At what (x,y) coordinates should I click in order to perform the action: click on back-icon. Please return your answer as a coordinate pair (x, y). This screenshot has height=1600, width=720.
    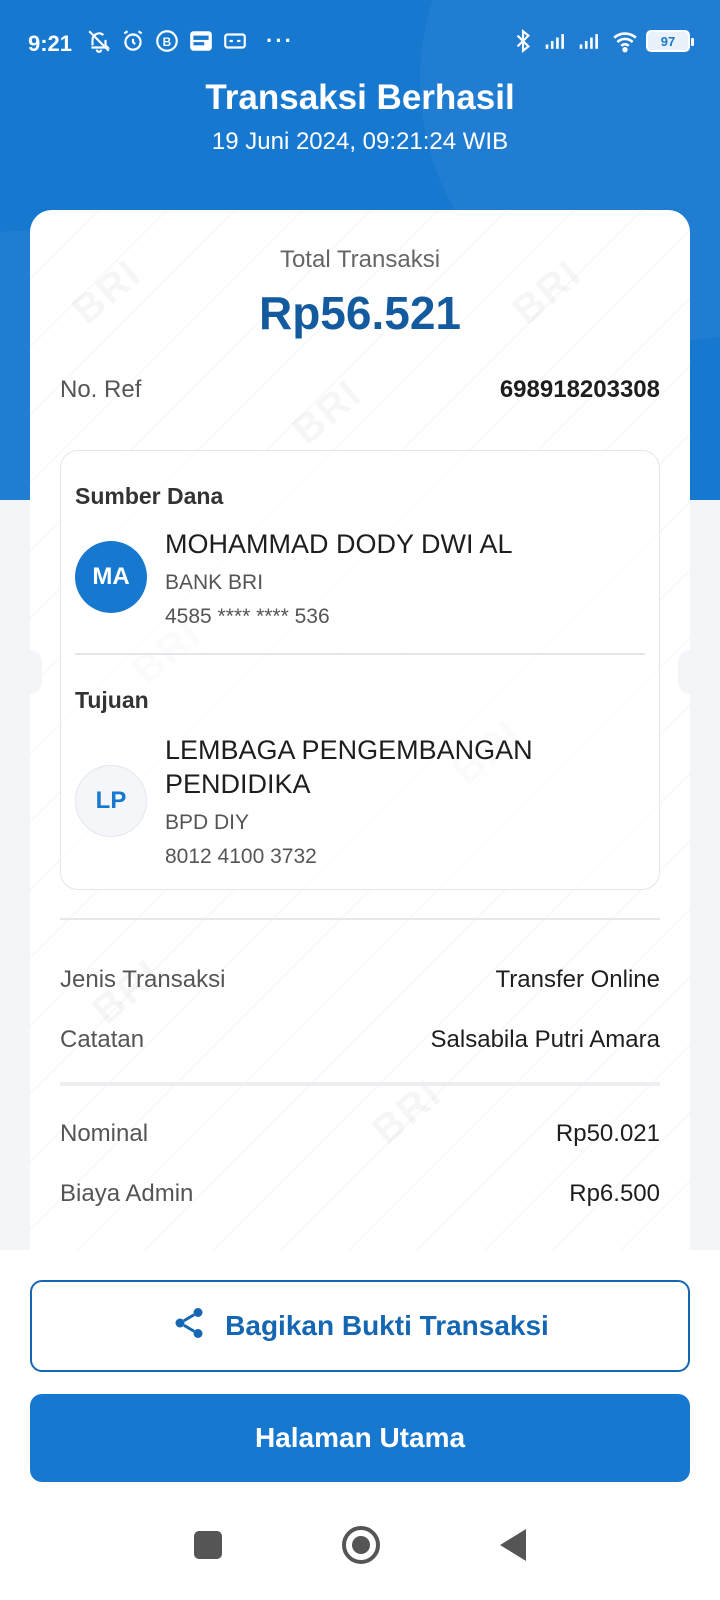
    Looking at the image, I should click on (513, 1545).